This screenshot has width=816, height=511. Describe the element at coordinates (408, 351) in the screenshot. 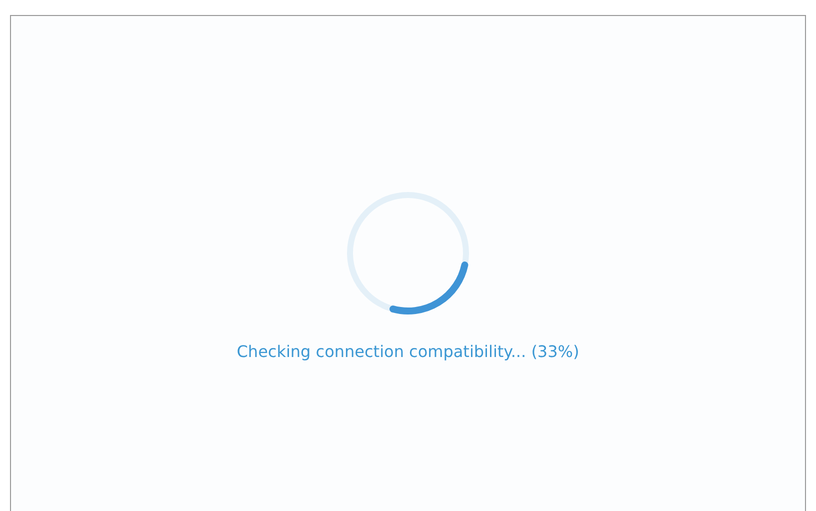

I see `status-message: Checking connection compatibility... (33%)` at that location.